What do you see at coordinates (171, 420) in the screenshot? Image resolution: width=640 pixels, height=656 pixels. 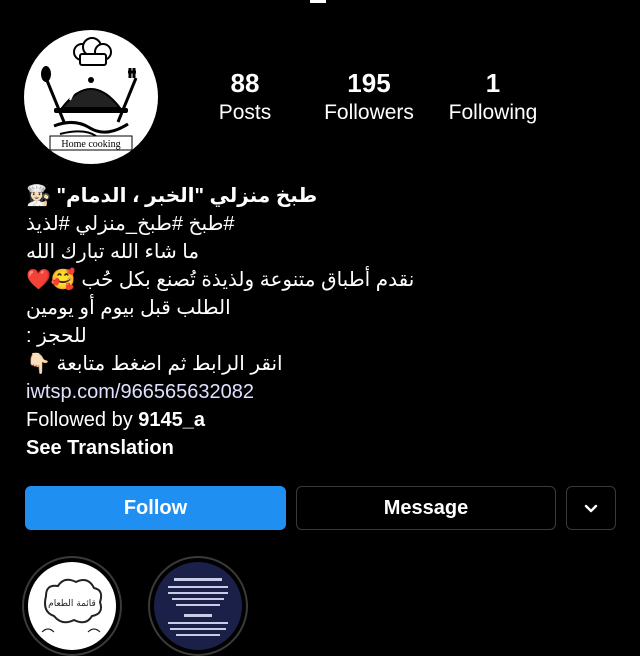 I see `followed-by-user: 9145_a` at bounding box center [171, 420].